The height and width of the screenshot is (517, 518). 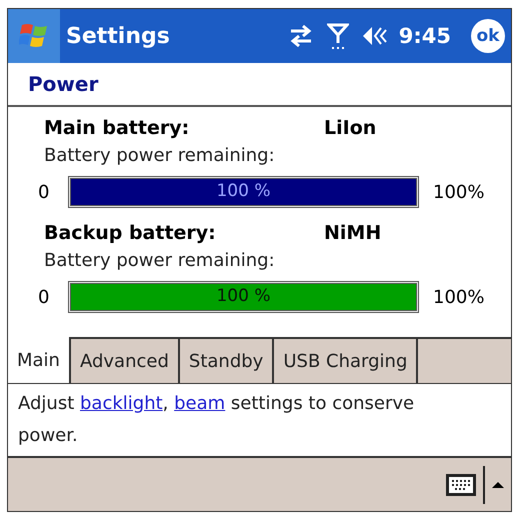 I want to click on antenna-icon, so click(x=337, y=36).